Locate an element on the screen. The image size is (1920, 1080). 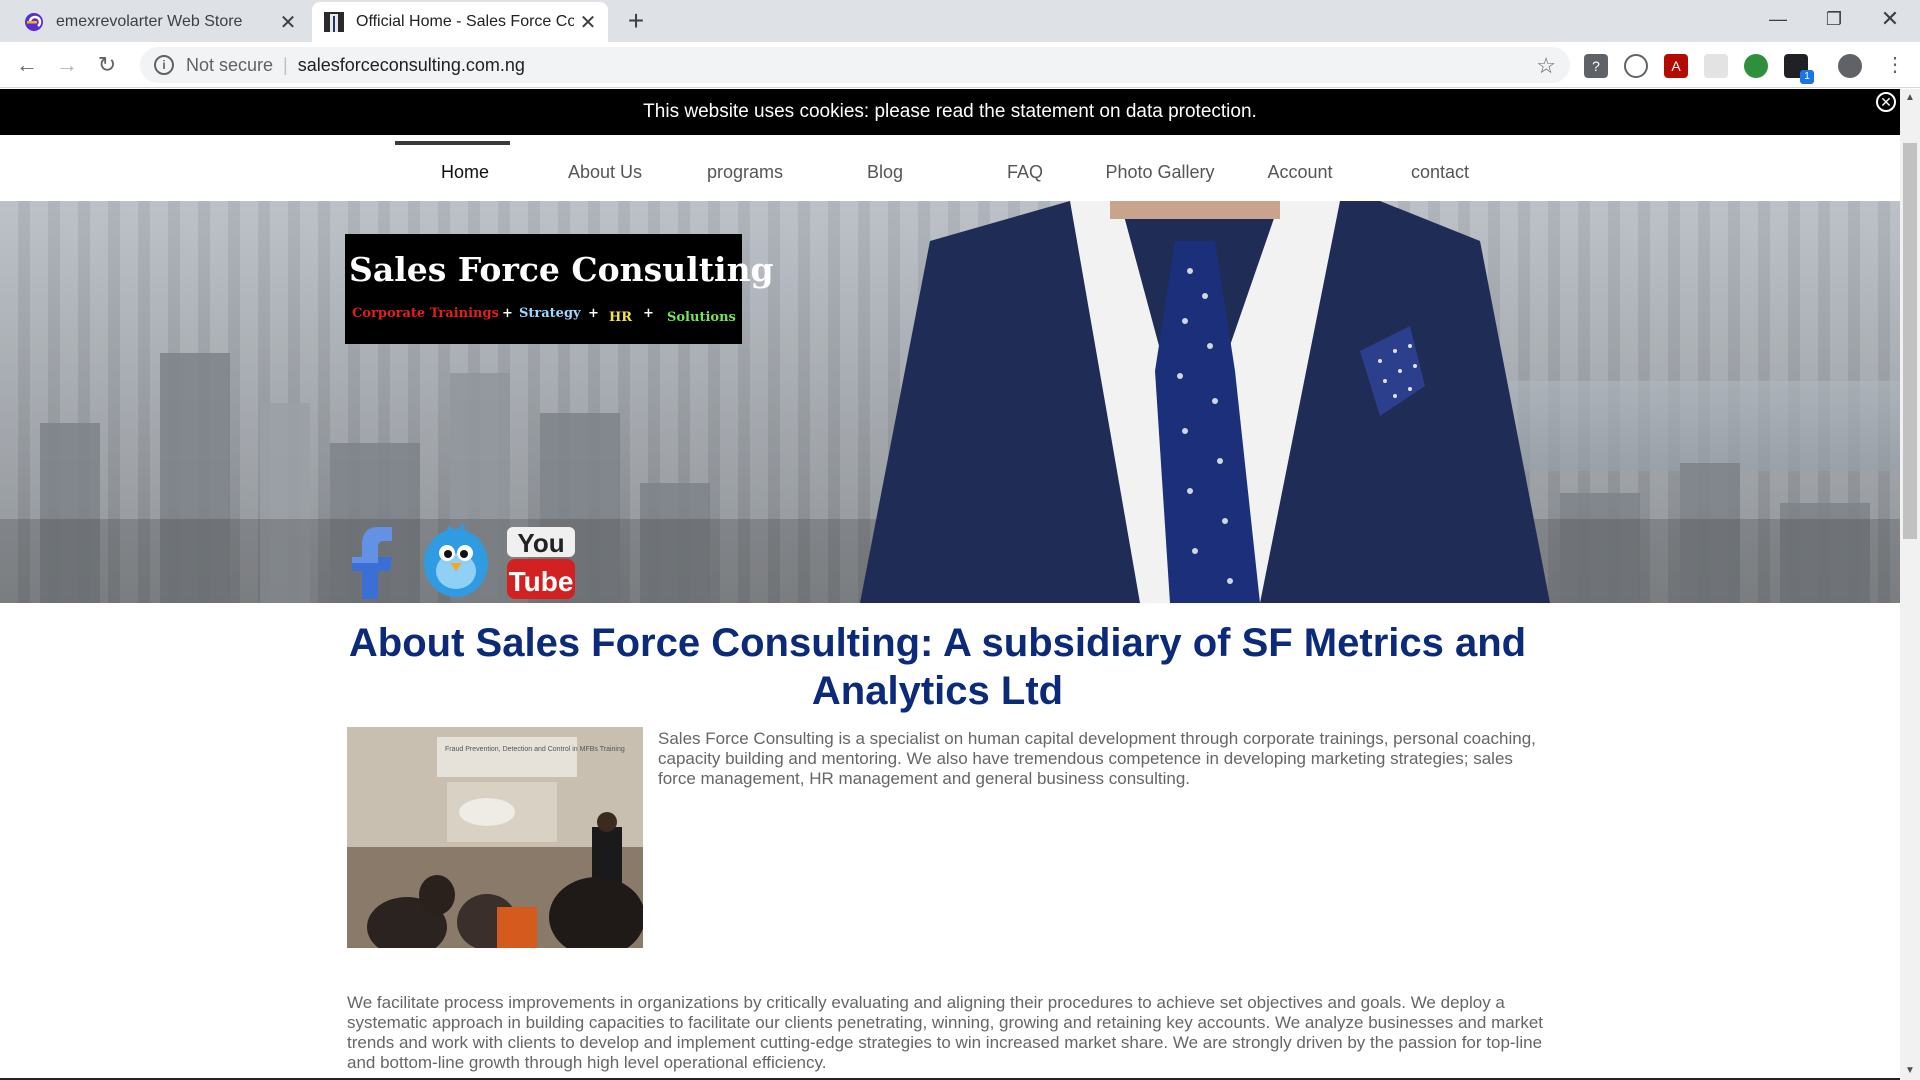
profile-avatar-icon is located at coordinates (1850, 66).